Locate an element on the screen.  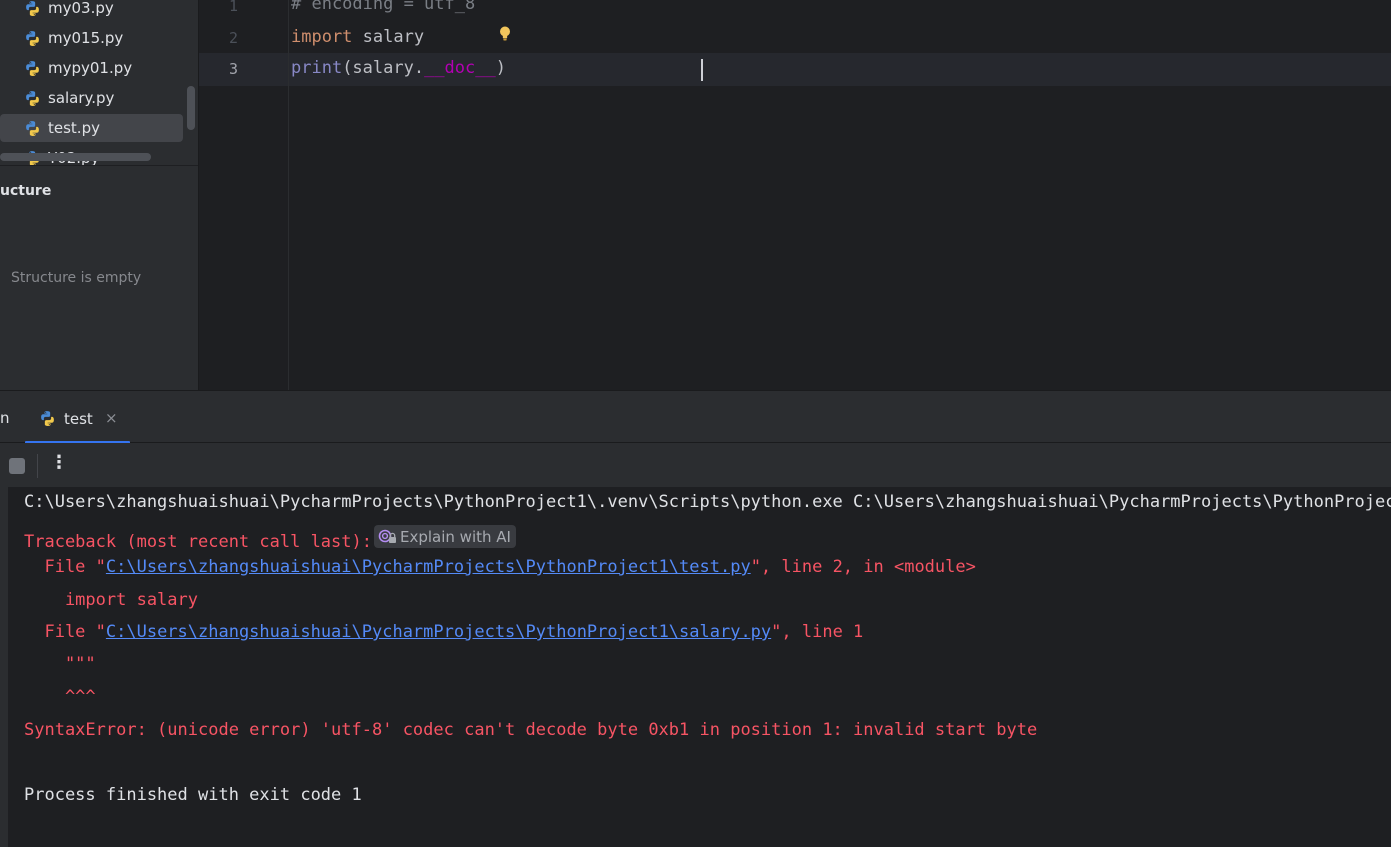
code-line-1: # encoding = utf_8 is located at coordinates (383, 7).